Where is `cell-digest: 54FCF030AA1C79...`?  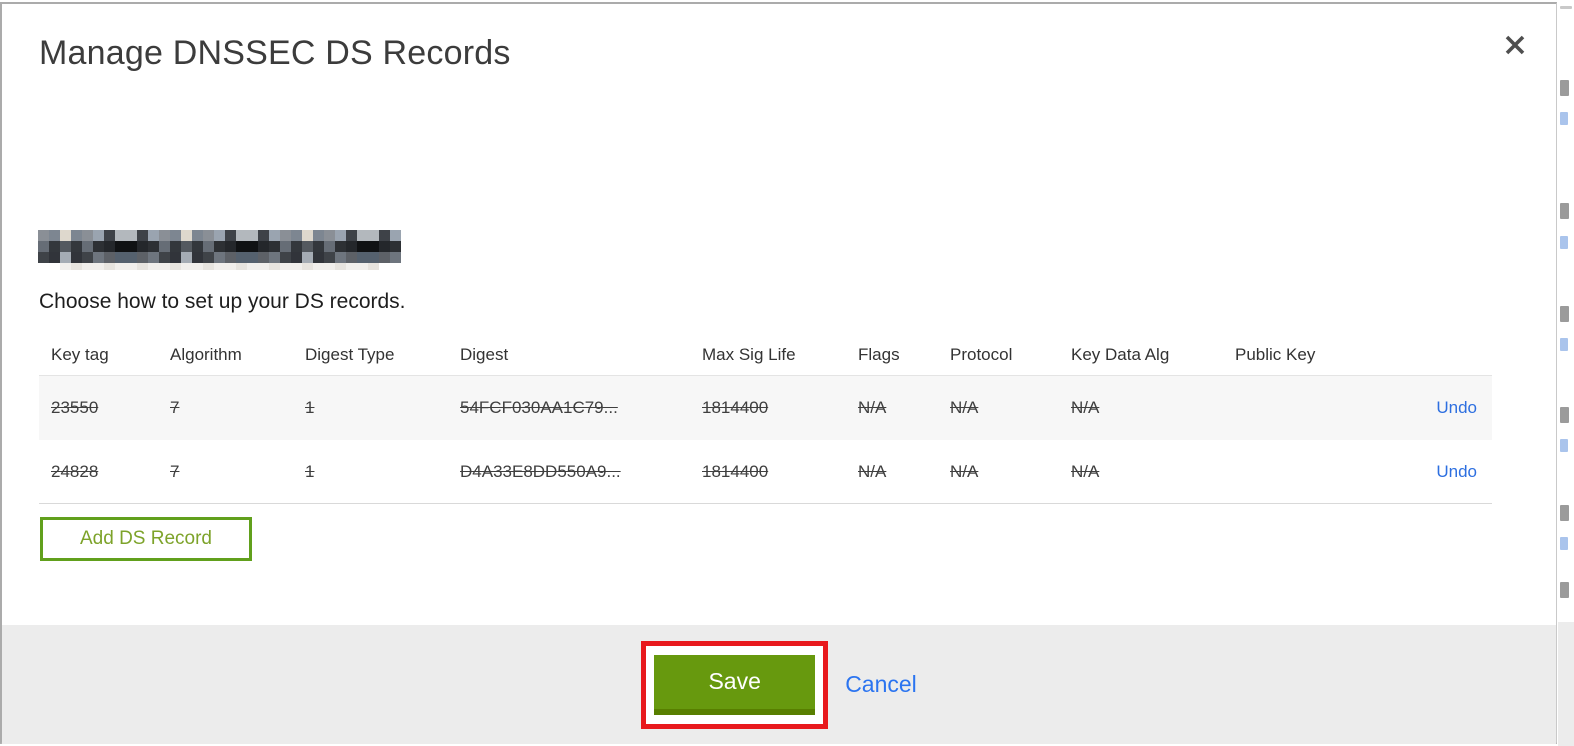
cell-digest: 54FCF030AA1C79... is located at coordinates (539, 407).